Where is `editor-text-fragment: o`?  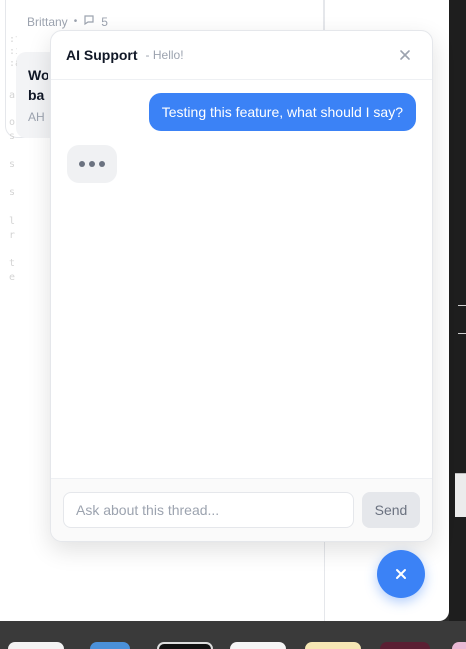
editor-text-fragment: o is located at coordinates (12, 122).